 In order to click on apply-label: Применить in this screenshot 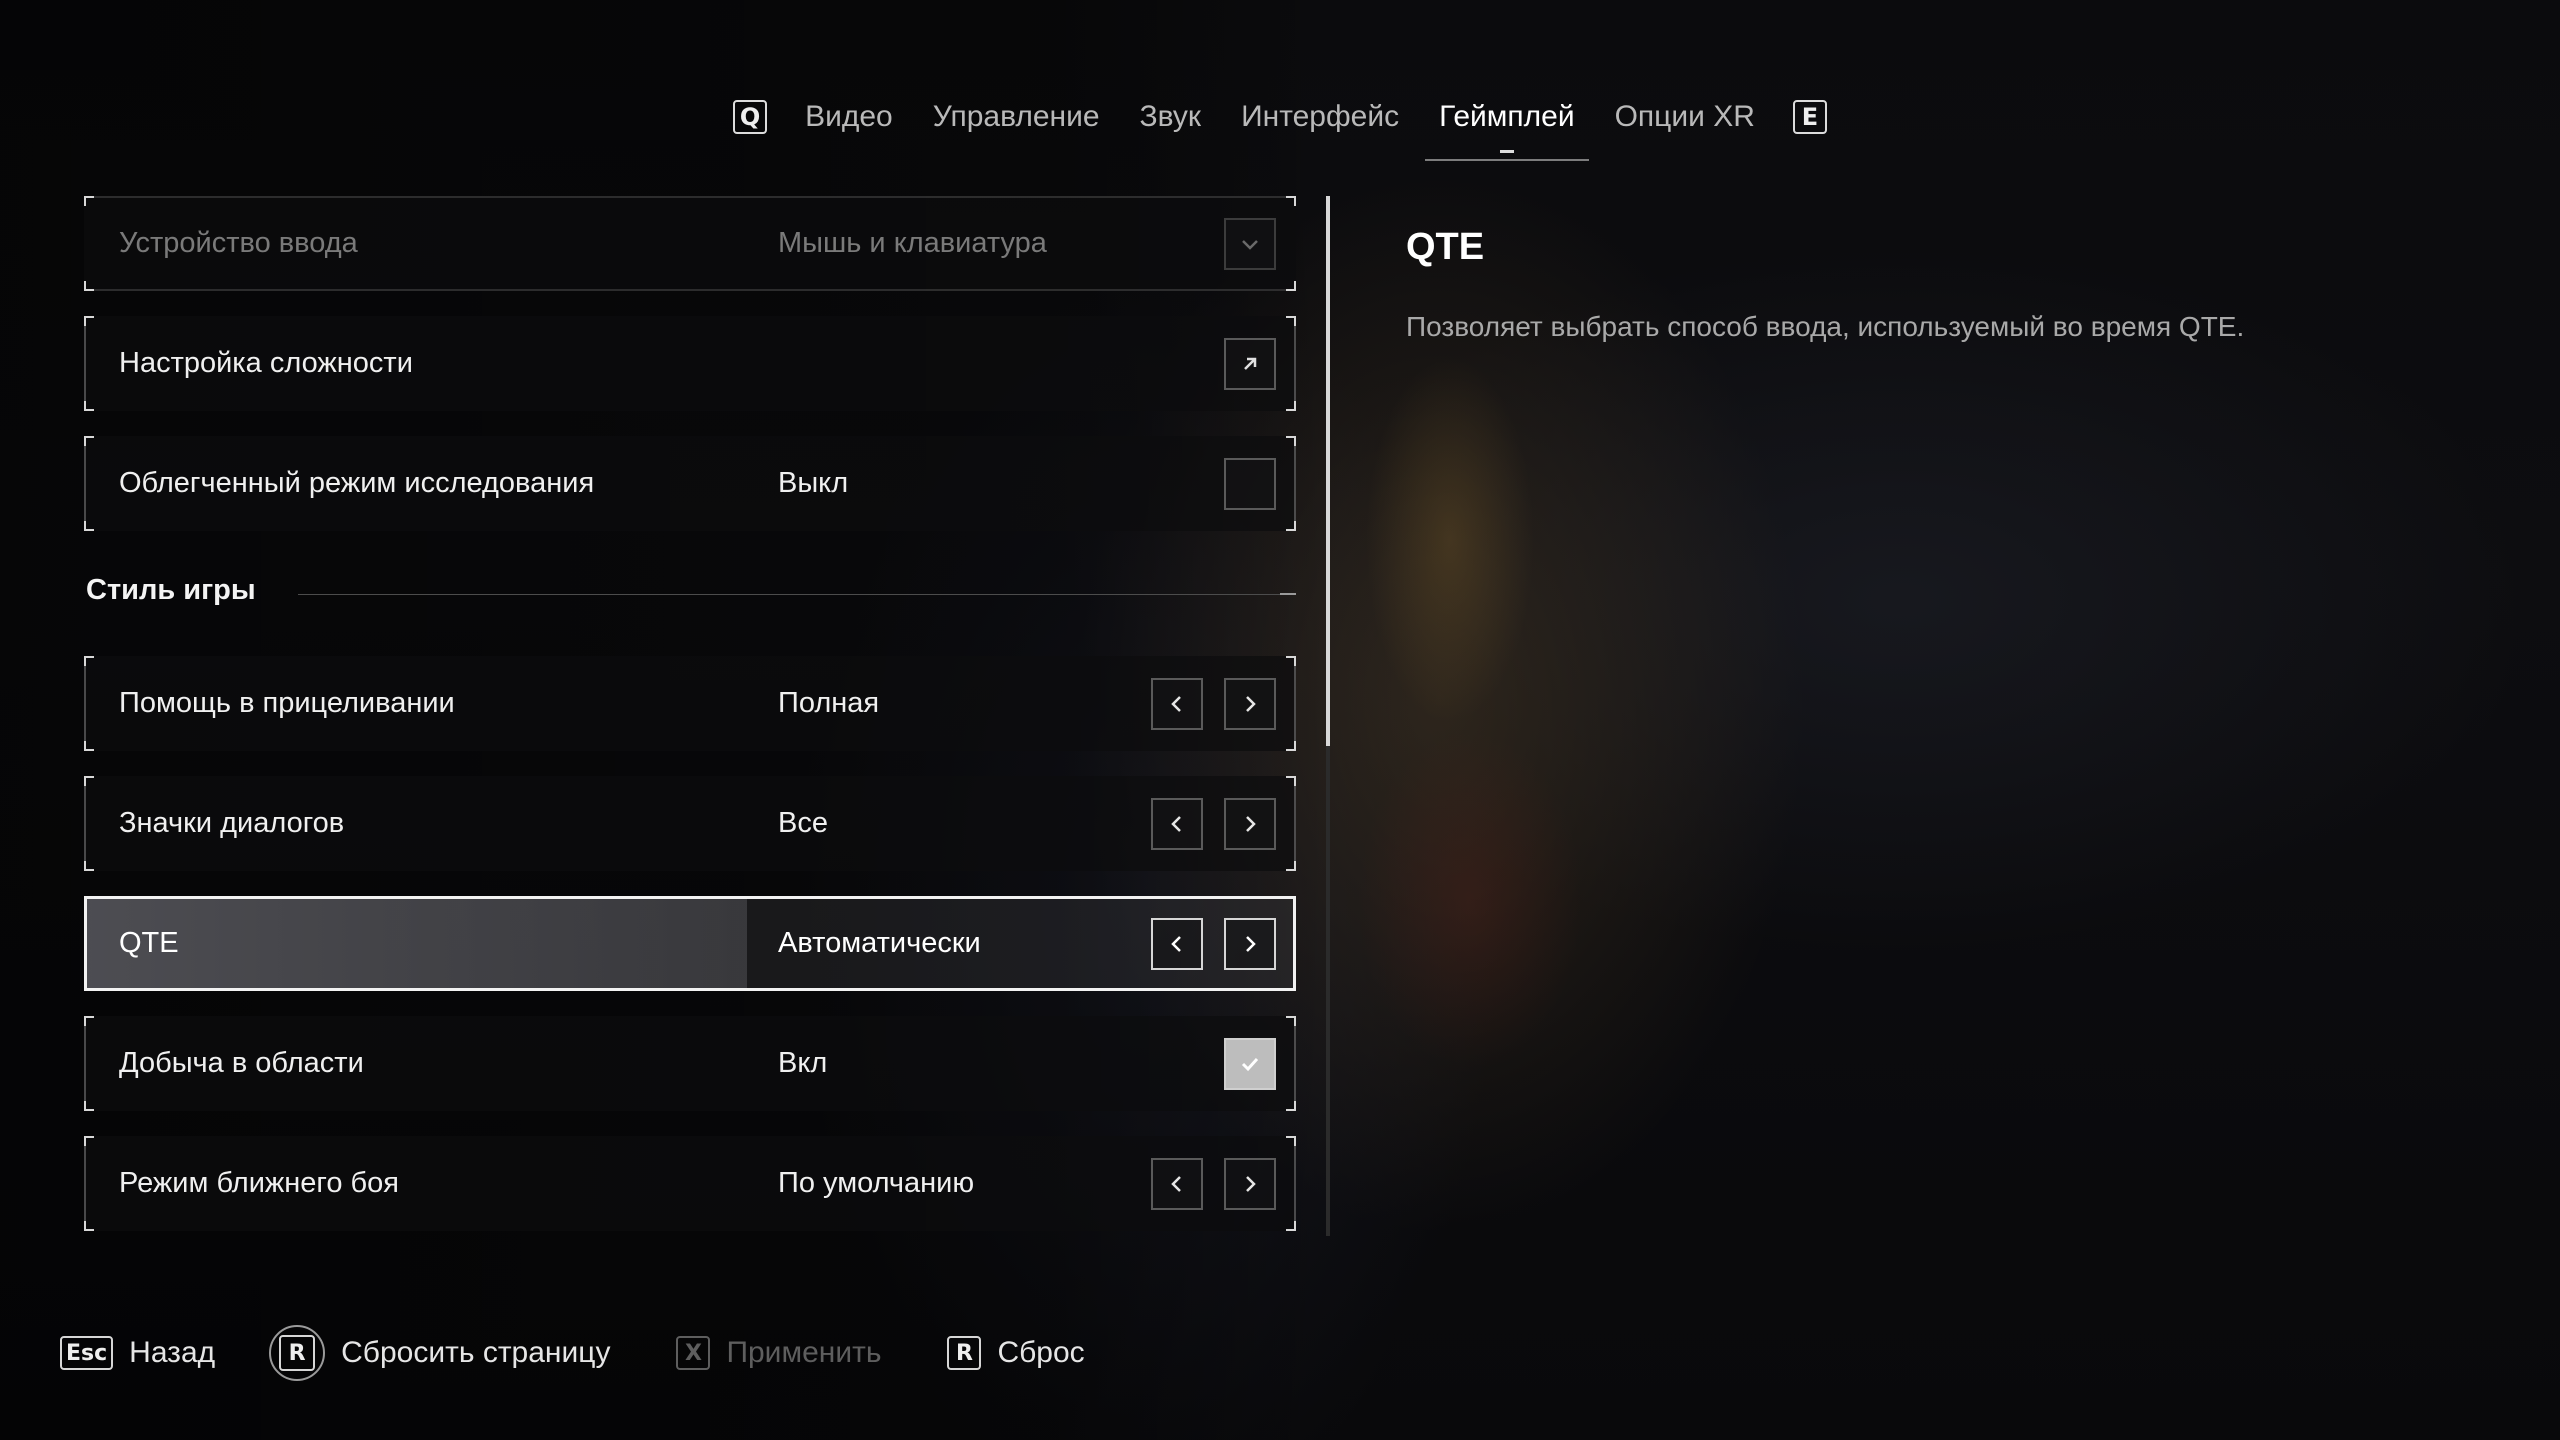, I will do `click(804, 1352)`.